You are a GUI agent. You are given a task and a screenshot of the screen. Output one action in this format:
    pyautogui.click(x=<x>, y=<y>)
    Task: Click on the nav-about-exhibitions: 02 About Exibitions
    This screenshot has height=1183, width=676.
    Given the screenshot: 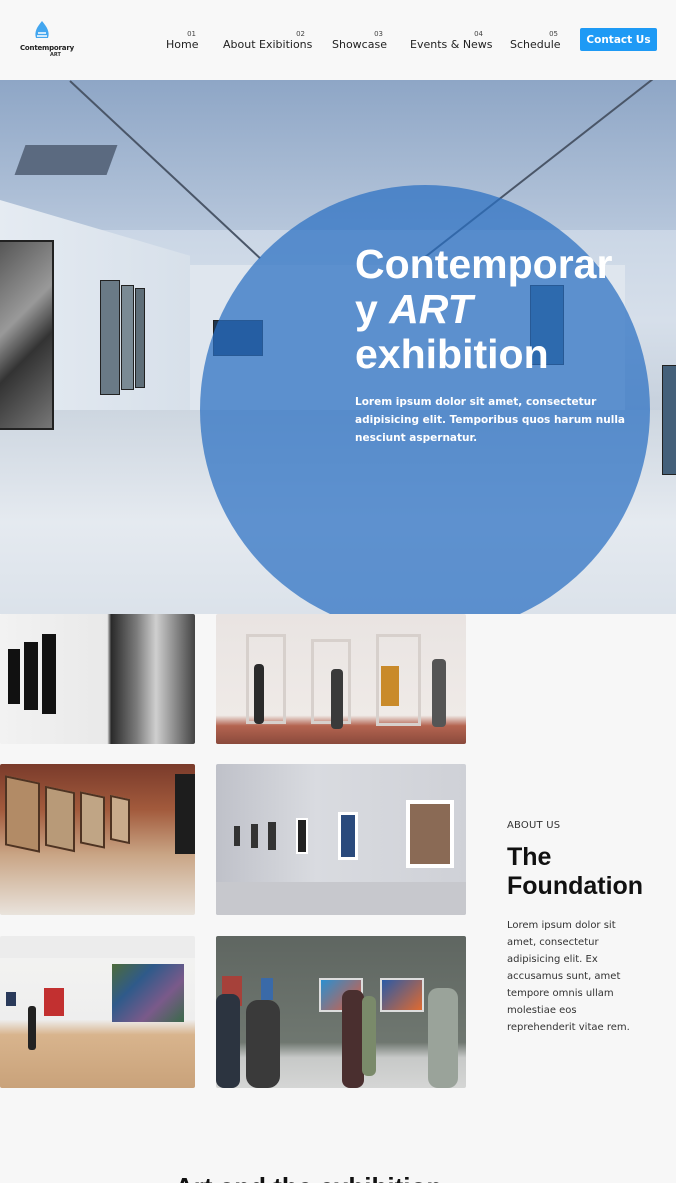 What is the action you would take?
    pyautogui.click(x=267, y=42)
    